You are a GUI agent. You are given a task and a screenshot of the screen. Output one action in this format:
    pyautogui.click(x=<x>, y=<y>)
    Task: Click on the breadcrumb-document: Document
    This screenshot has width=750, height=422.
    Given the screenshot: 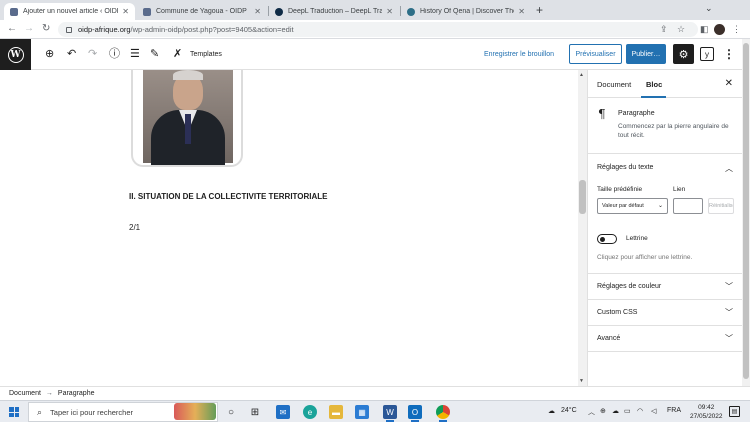 What is the action you would take?
    pyautogui.click(x=25, y=393)
    